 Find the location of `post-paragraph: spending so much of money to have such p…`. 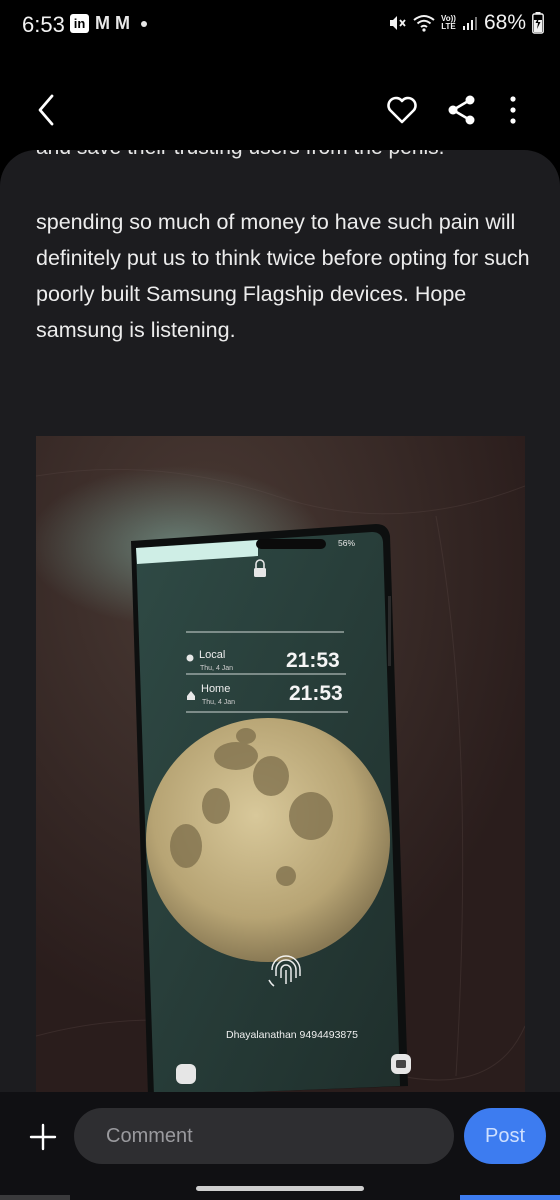

post-paragraph: spending so much of money to have such p… is located at coordinates (283, 276).